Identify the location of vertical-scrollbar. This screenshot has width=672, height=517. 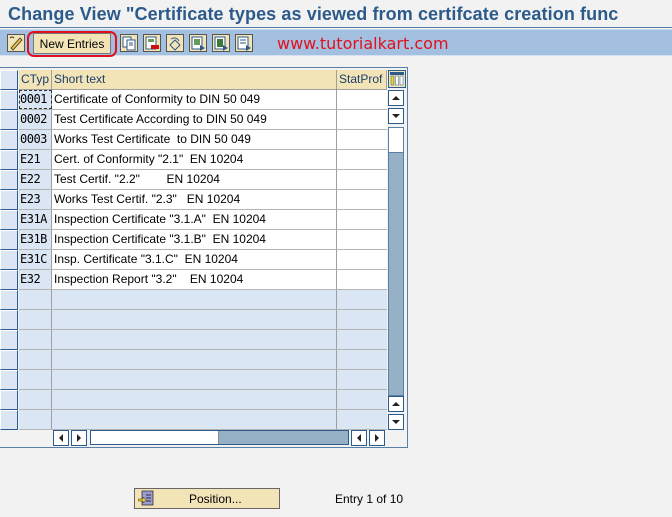
(397, 260).